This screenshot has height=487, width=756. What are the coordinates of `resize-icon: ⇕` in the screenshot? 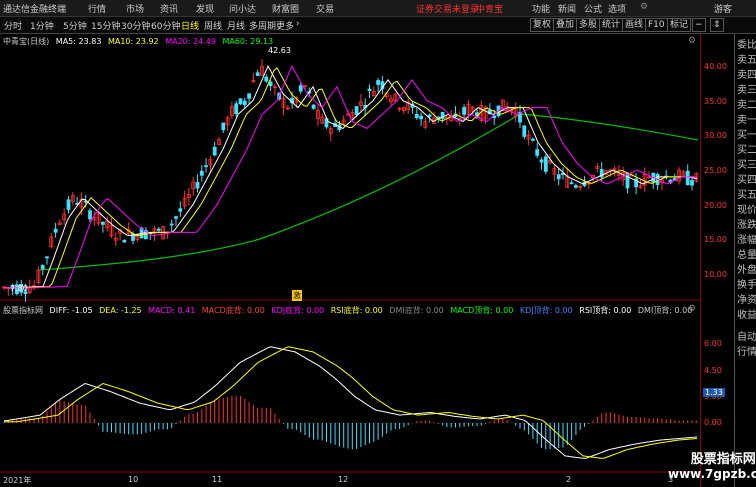 It's located at (717, 25).